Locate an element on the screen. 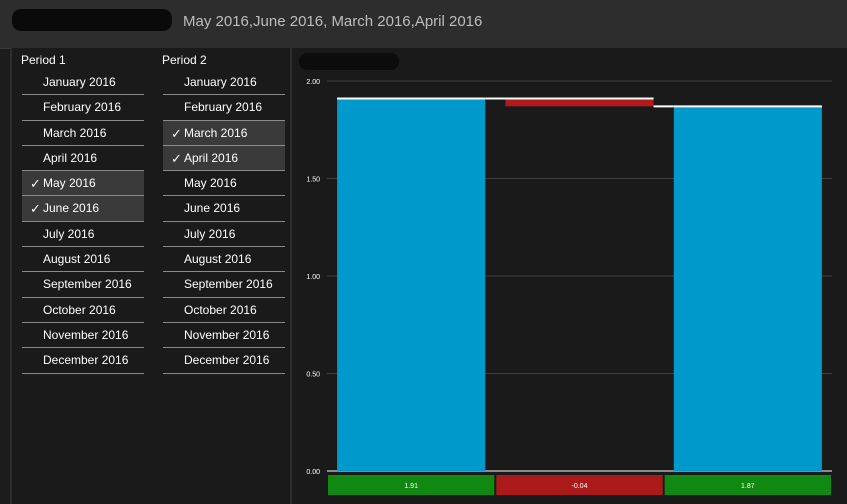  period2-month-item: ✓ March 2016 is located at coordinates (224, 133).